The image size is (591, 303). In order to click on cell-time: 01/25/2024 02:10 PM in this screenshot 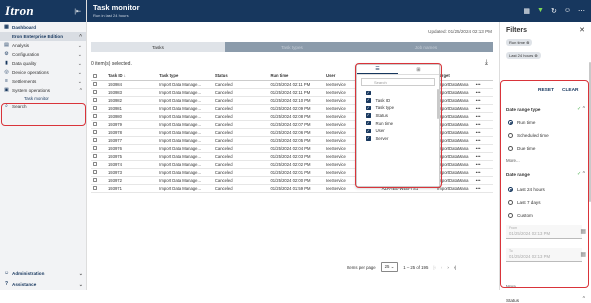, I will do `click(296, 100)`.